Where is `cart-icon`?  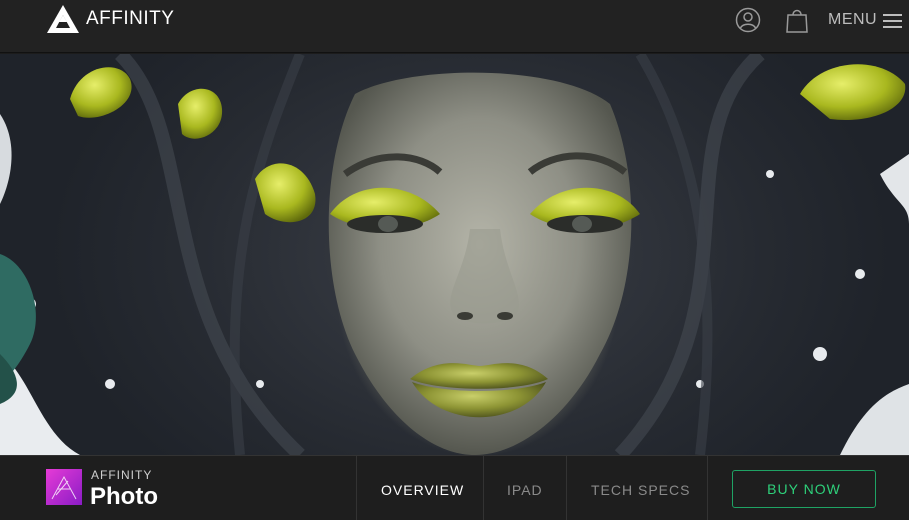 cart-icon is located at coordinates (797, 20).